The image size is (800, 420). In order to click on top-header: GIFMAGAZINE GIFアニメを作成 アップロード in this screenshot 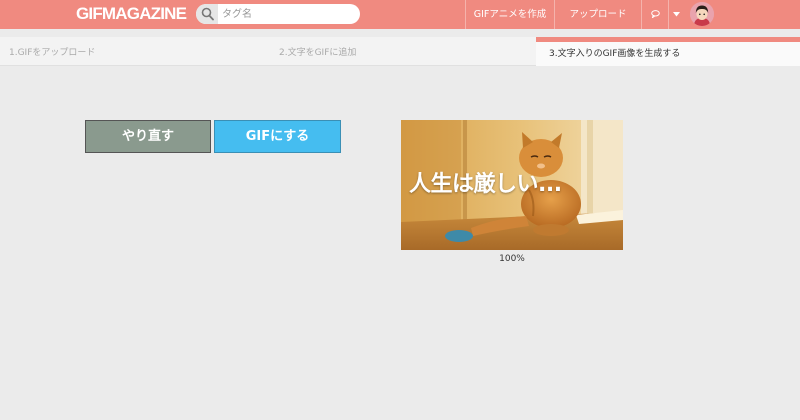, I will do `click(400, 14)`.